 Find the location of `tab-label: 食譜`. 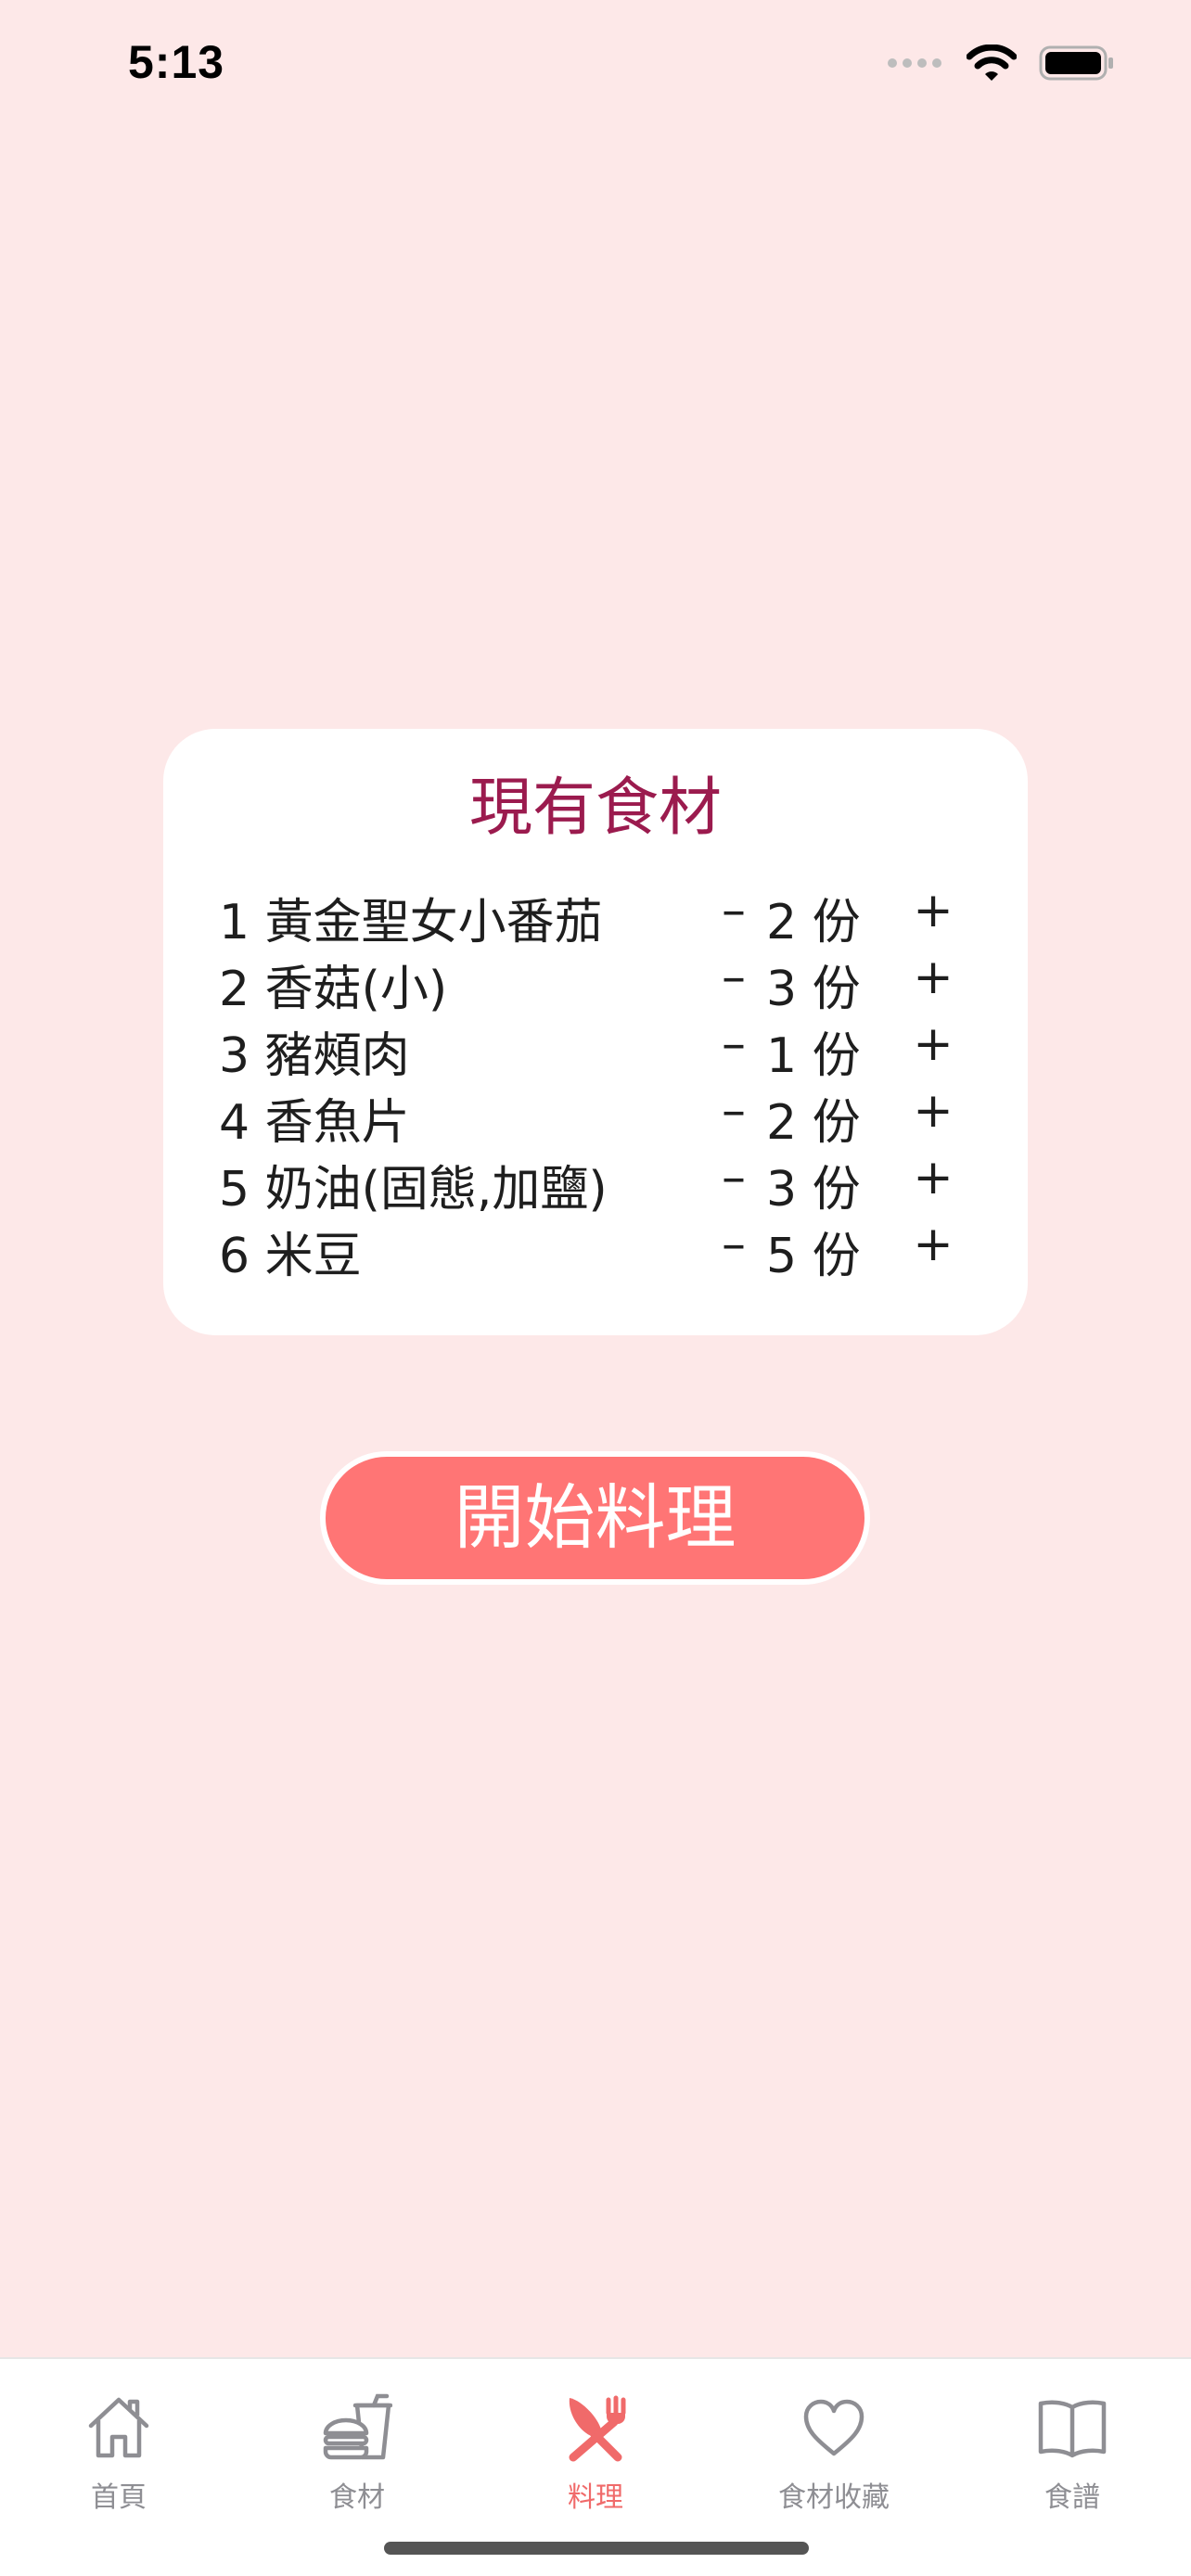

tab-label: 食譜 is located at coordinates (1072, 2498).